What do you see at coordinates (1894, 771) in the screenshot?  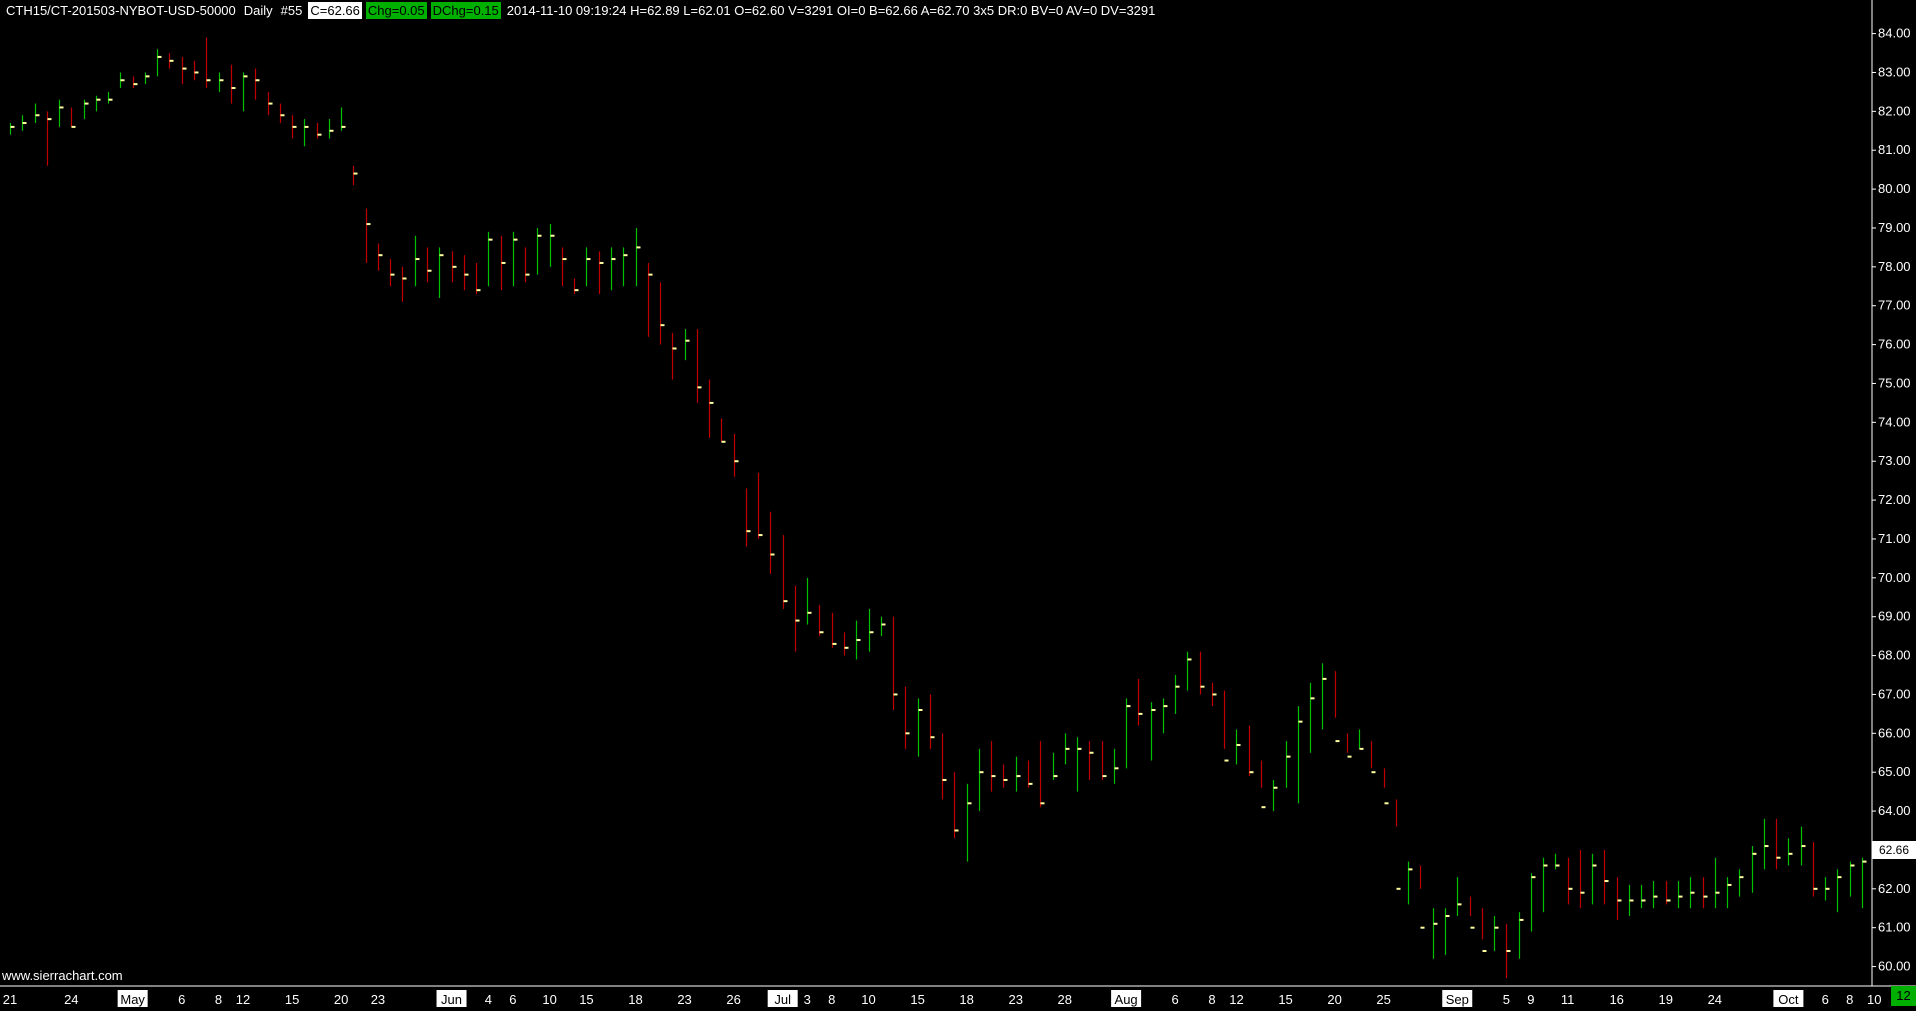 I see `y-tick-label: 65.00` at bounding box center [1894, 771].